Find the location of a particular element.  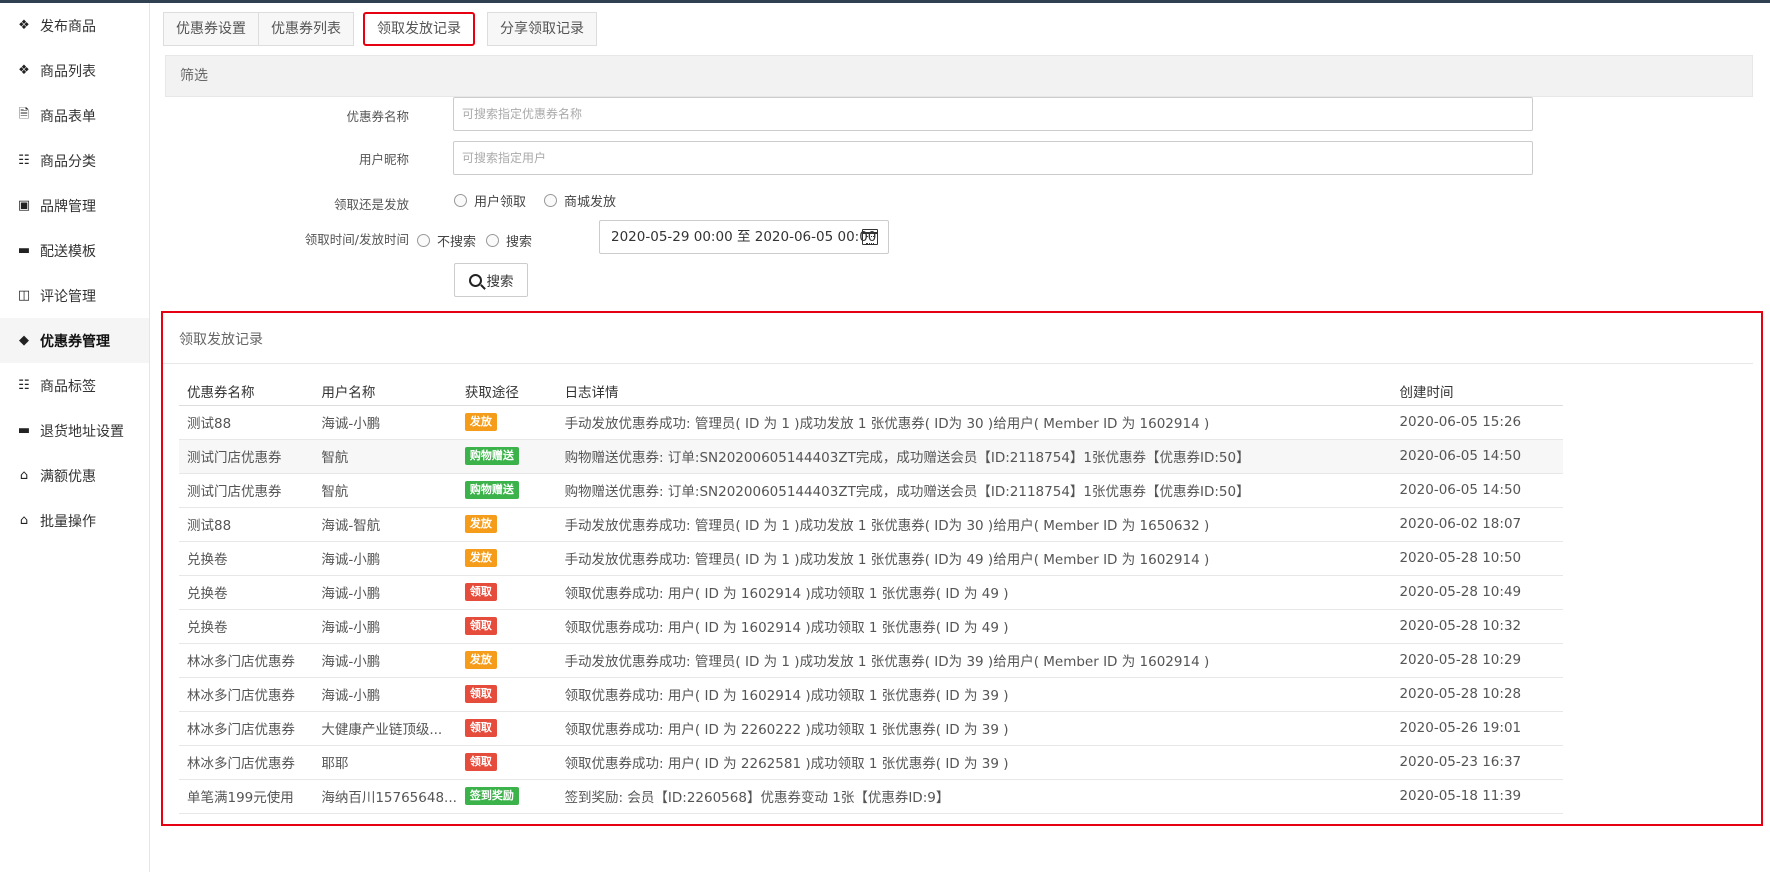

tab: 优惠券设置 is located at coordinates (211, 29).